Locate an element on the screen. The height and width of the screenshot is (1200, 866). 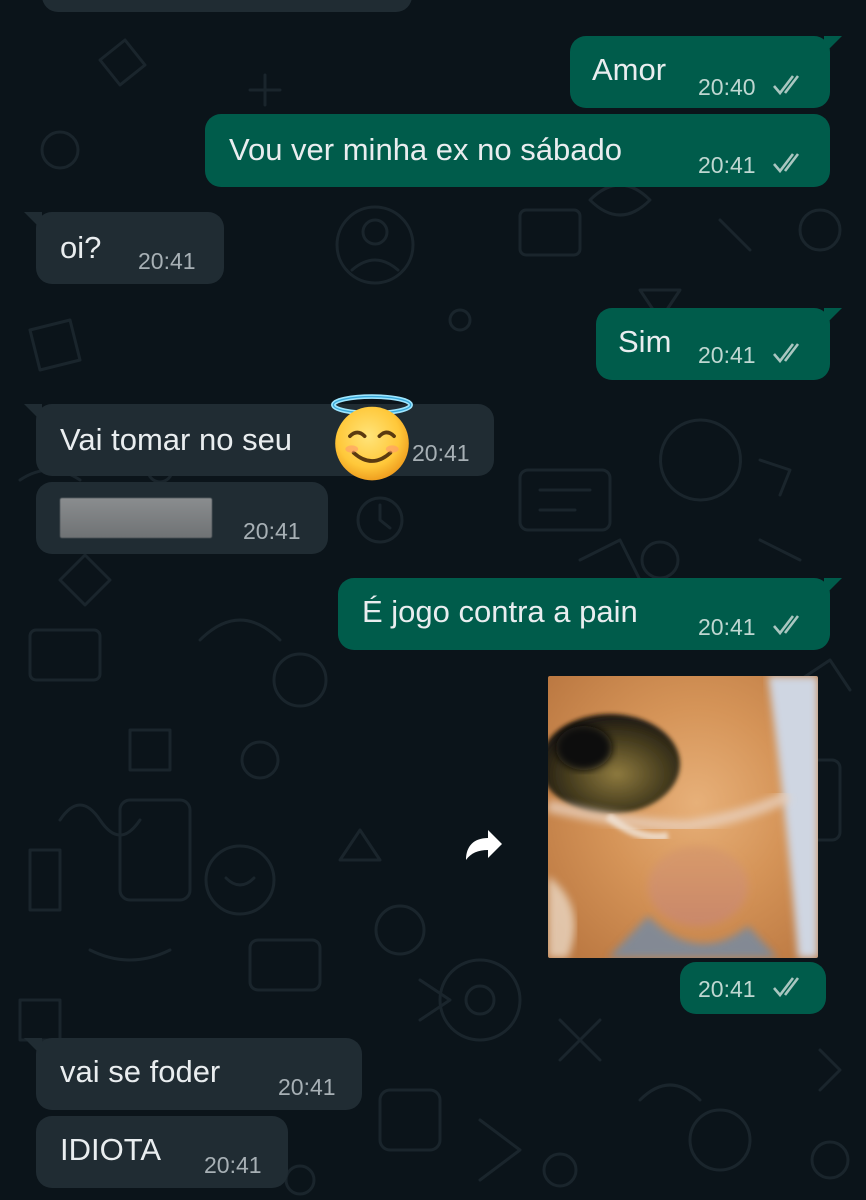
message-time: 20:40 is located at coordinates (727, 87).